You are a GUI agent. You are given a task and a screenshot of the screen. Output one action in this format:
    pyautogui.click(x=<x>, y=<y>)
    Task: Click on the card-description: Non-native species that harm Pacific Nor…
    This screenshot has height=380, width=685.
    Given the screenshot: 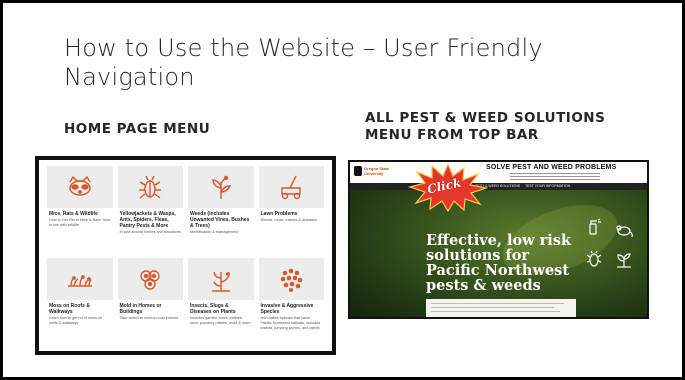 What is the action you would take?
    pyautogui.click(x=290, y=323)
    